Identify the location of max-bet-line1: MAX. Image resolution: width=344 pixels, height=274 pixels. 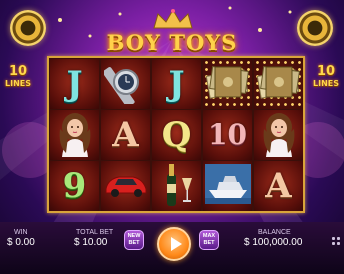
(209, 236).